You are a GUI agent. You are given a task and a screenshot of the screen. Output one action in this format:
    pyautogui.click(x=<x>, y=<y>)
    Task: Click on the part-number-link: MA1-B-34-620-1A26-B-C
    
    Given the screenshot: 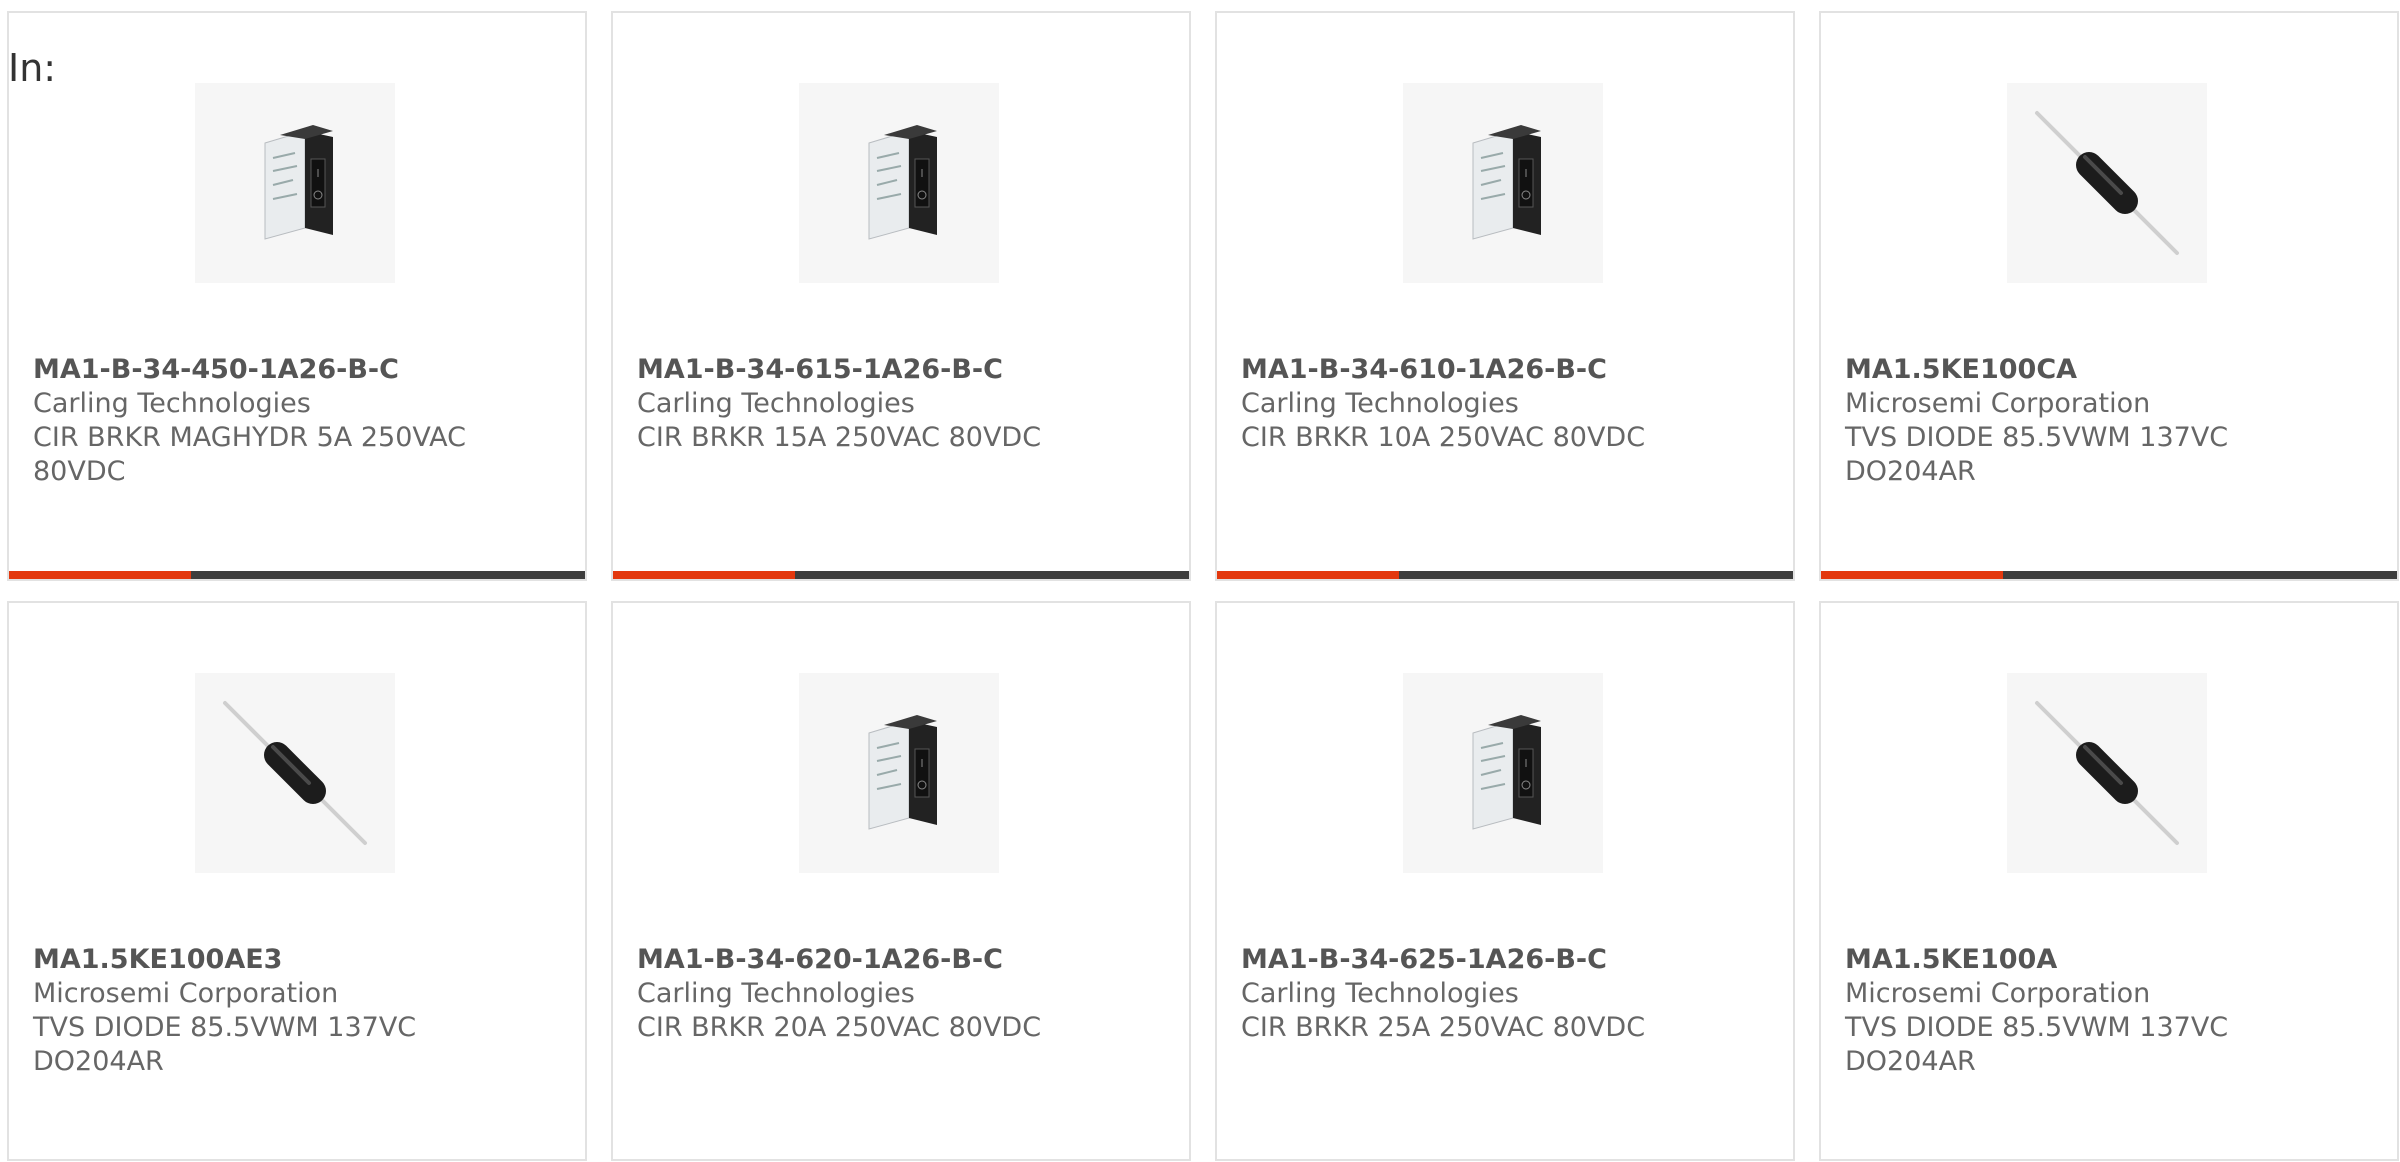 What is the action you would take?
    pyautogui.click(x=863, y=960)
    